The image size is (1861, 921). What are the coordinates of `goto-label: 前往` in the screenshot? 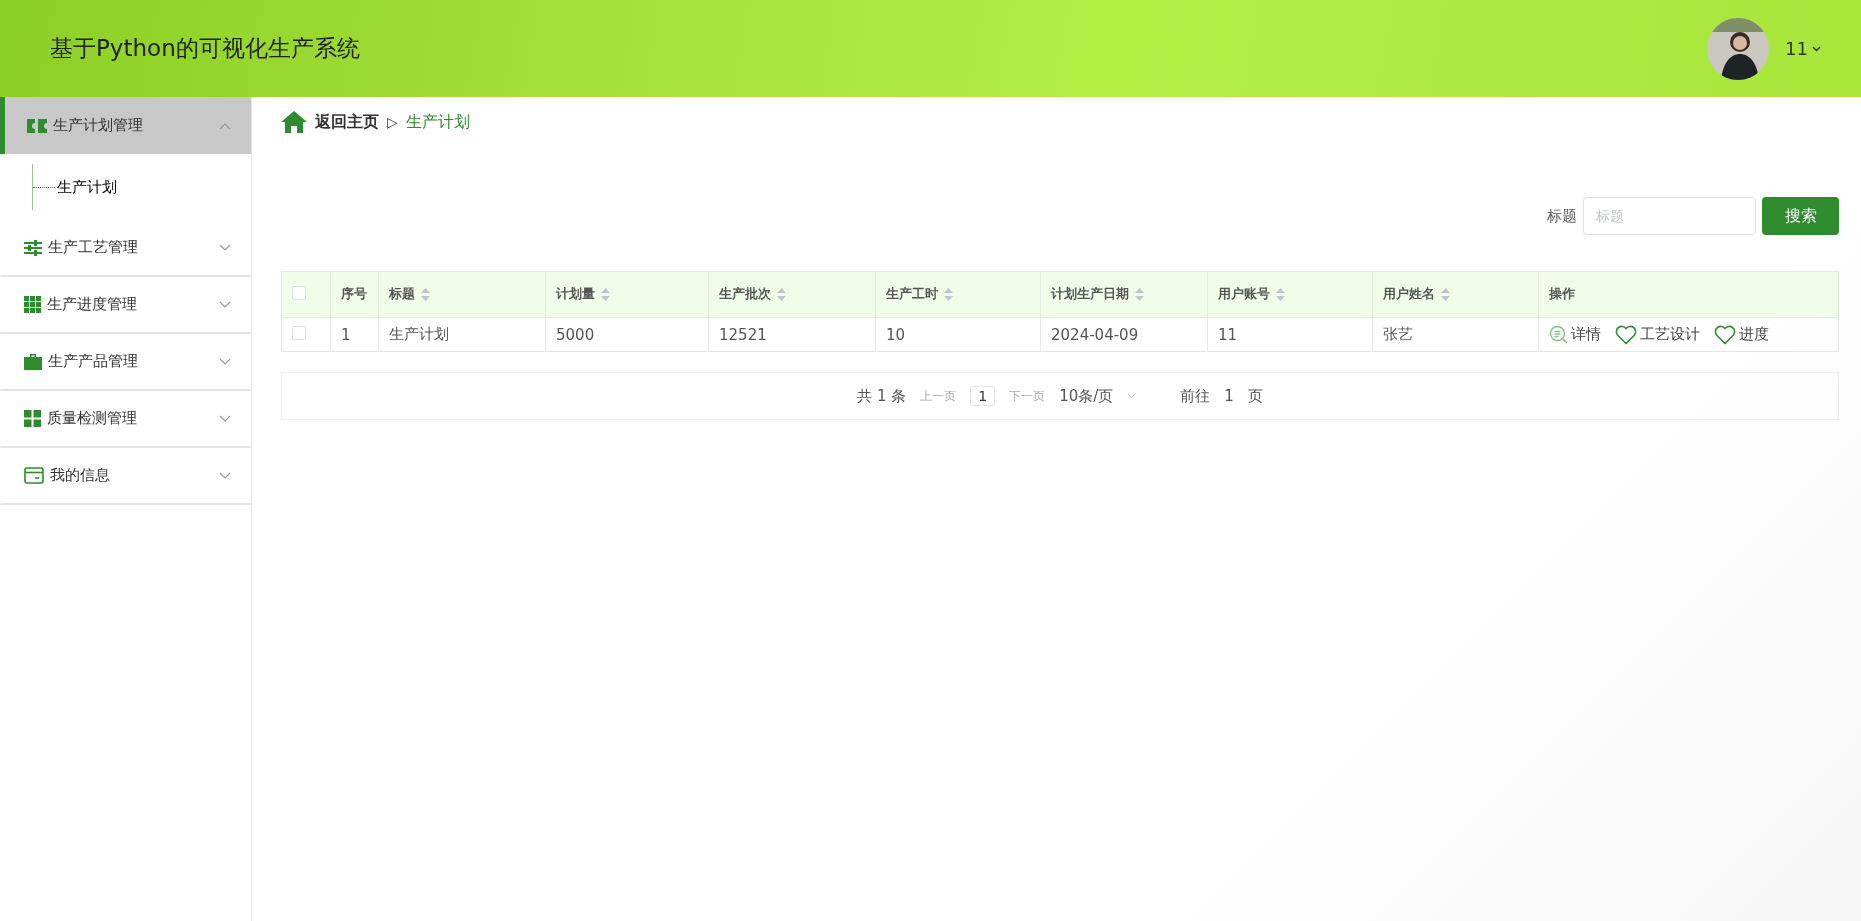 It's located at (1195, 396).